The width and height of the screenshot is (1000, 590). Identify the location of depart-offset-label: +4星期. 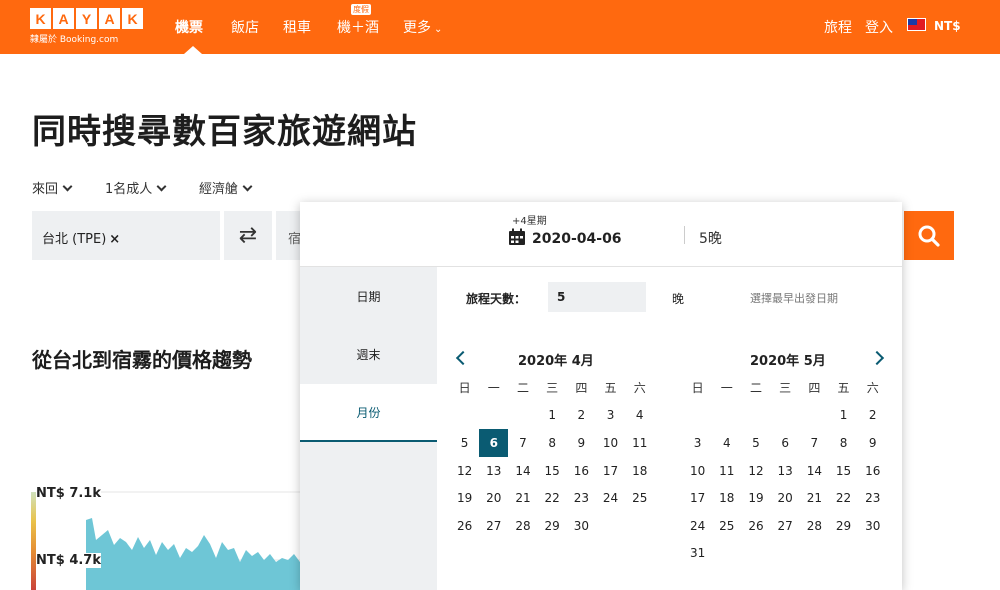
(529, 221).